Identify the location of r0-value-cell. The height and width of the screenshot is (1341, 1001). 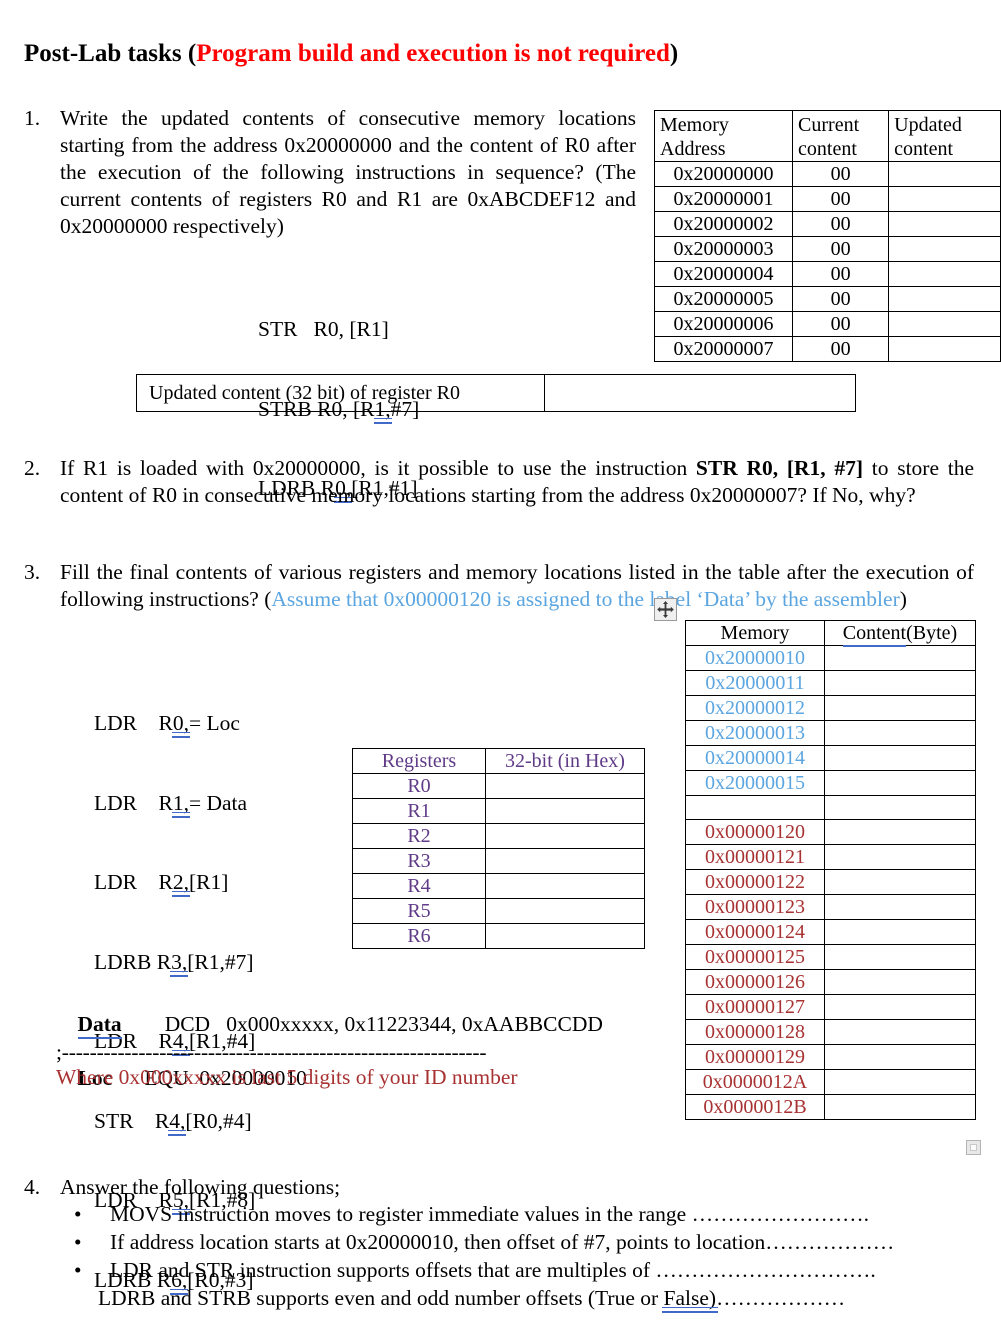
(700, 393).